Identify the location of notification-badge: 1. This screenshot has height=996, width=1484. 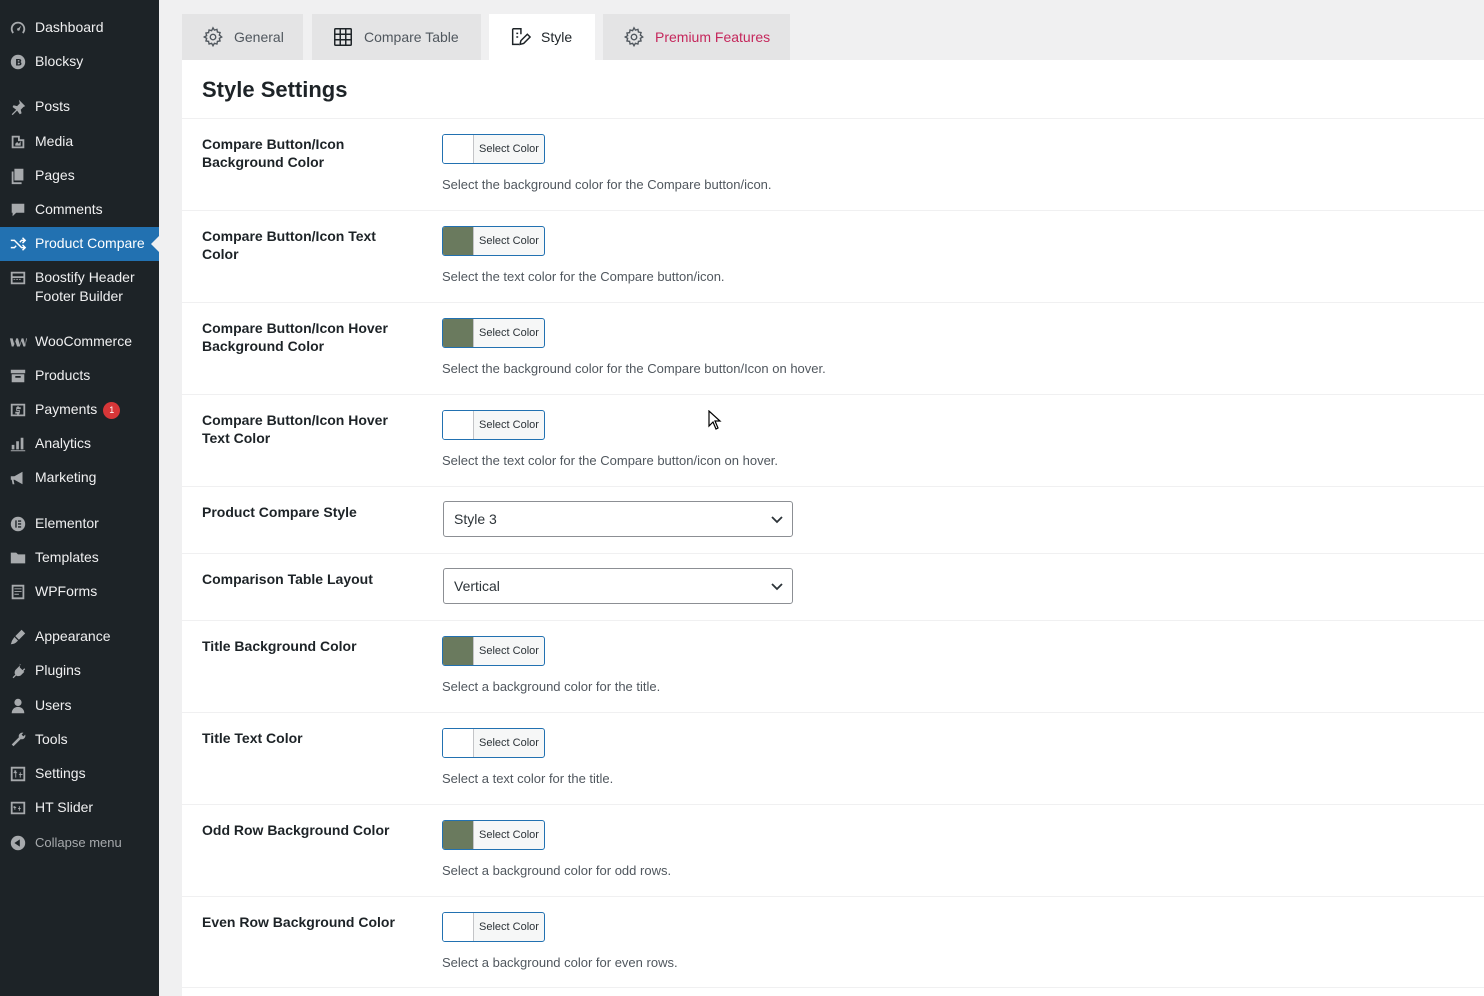
(112, 410).